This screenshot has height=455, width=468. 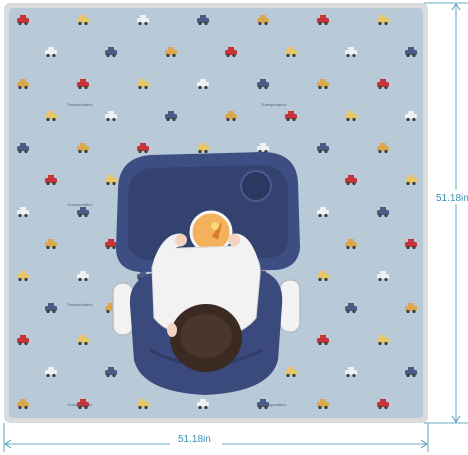 What do you see at coordinates (194, 439) in the screenshot?
I see `width-label: 51.18in` at bounding box center [194, 439].